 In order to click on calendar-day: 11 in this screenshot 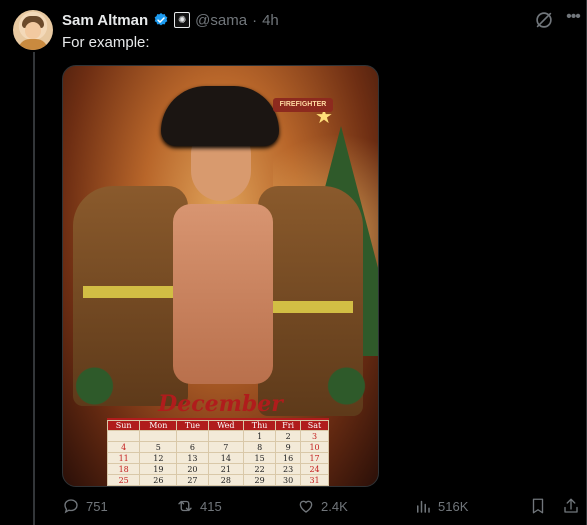, I will do `click(123, 458)`.